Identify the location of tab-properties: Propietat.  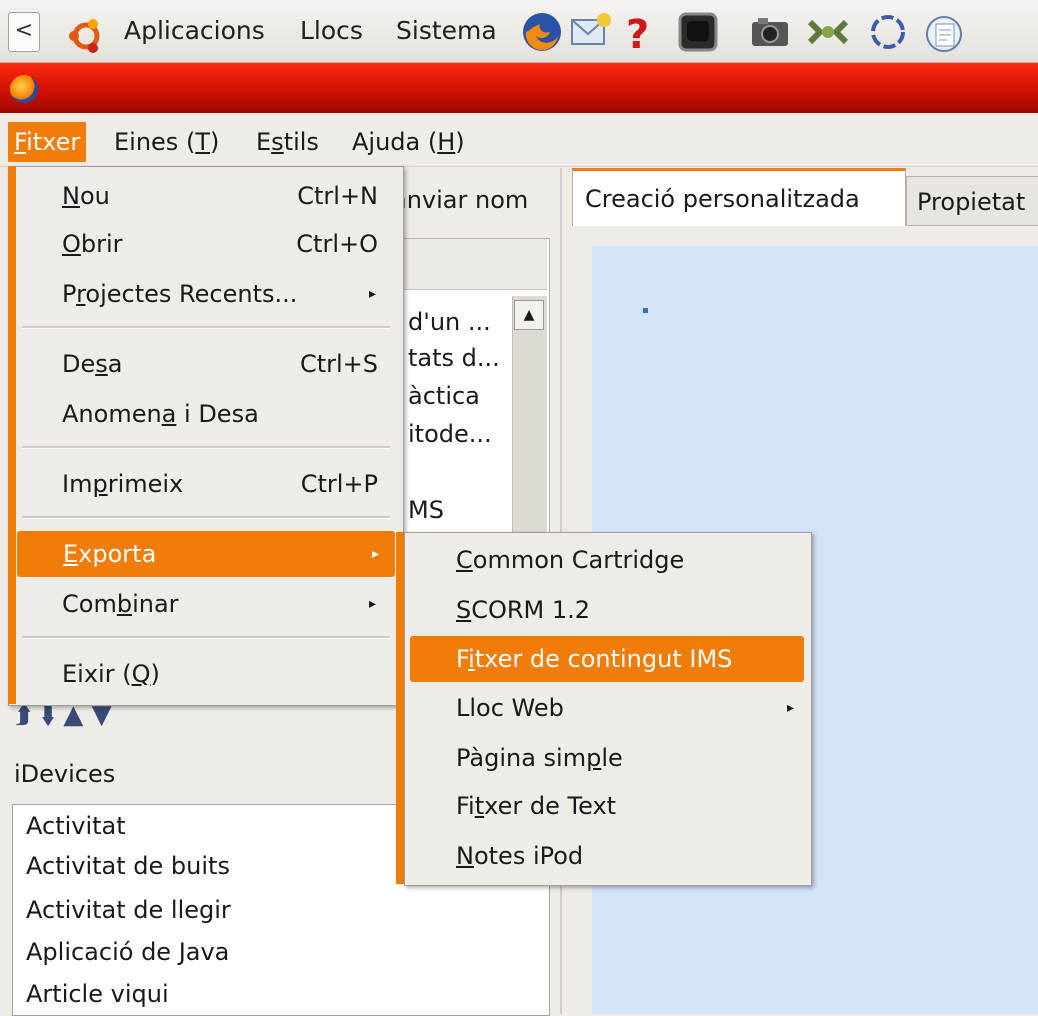
(972, 201).